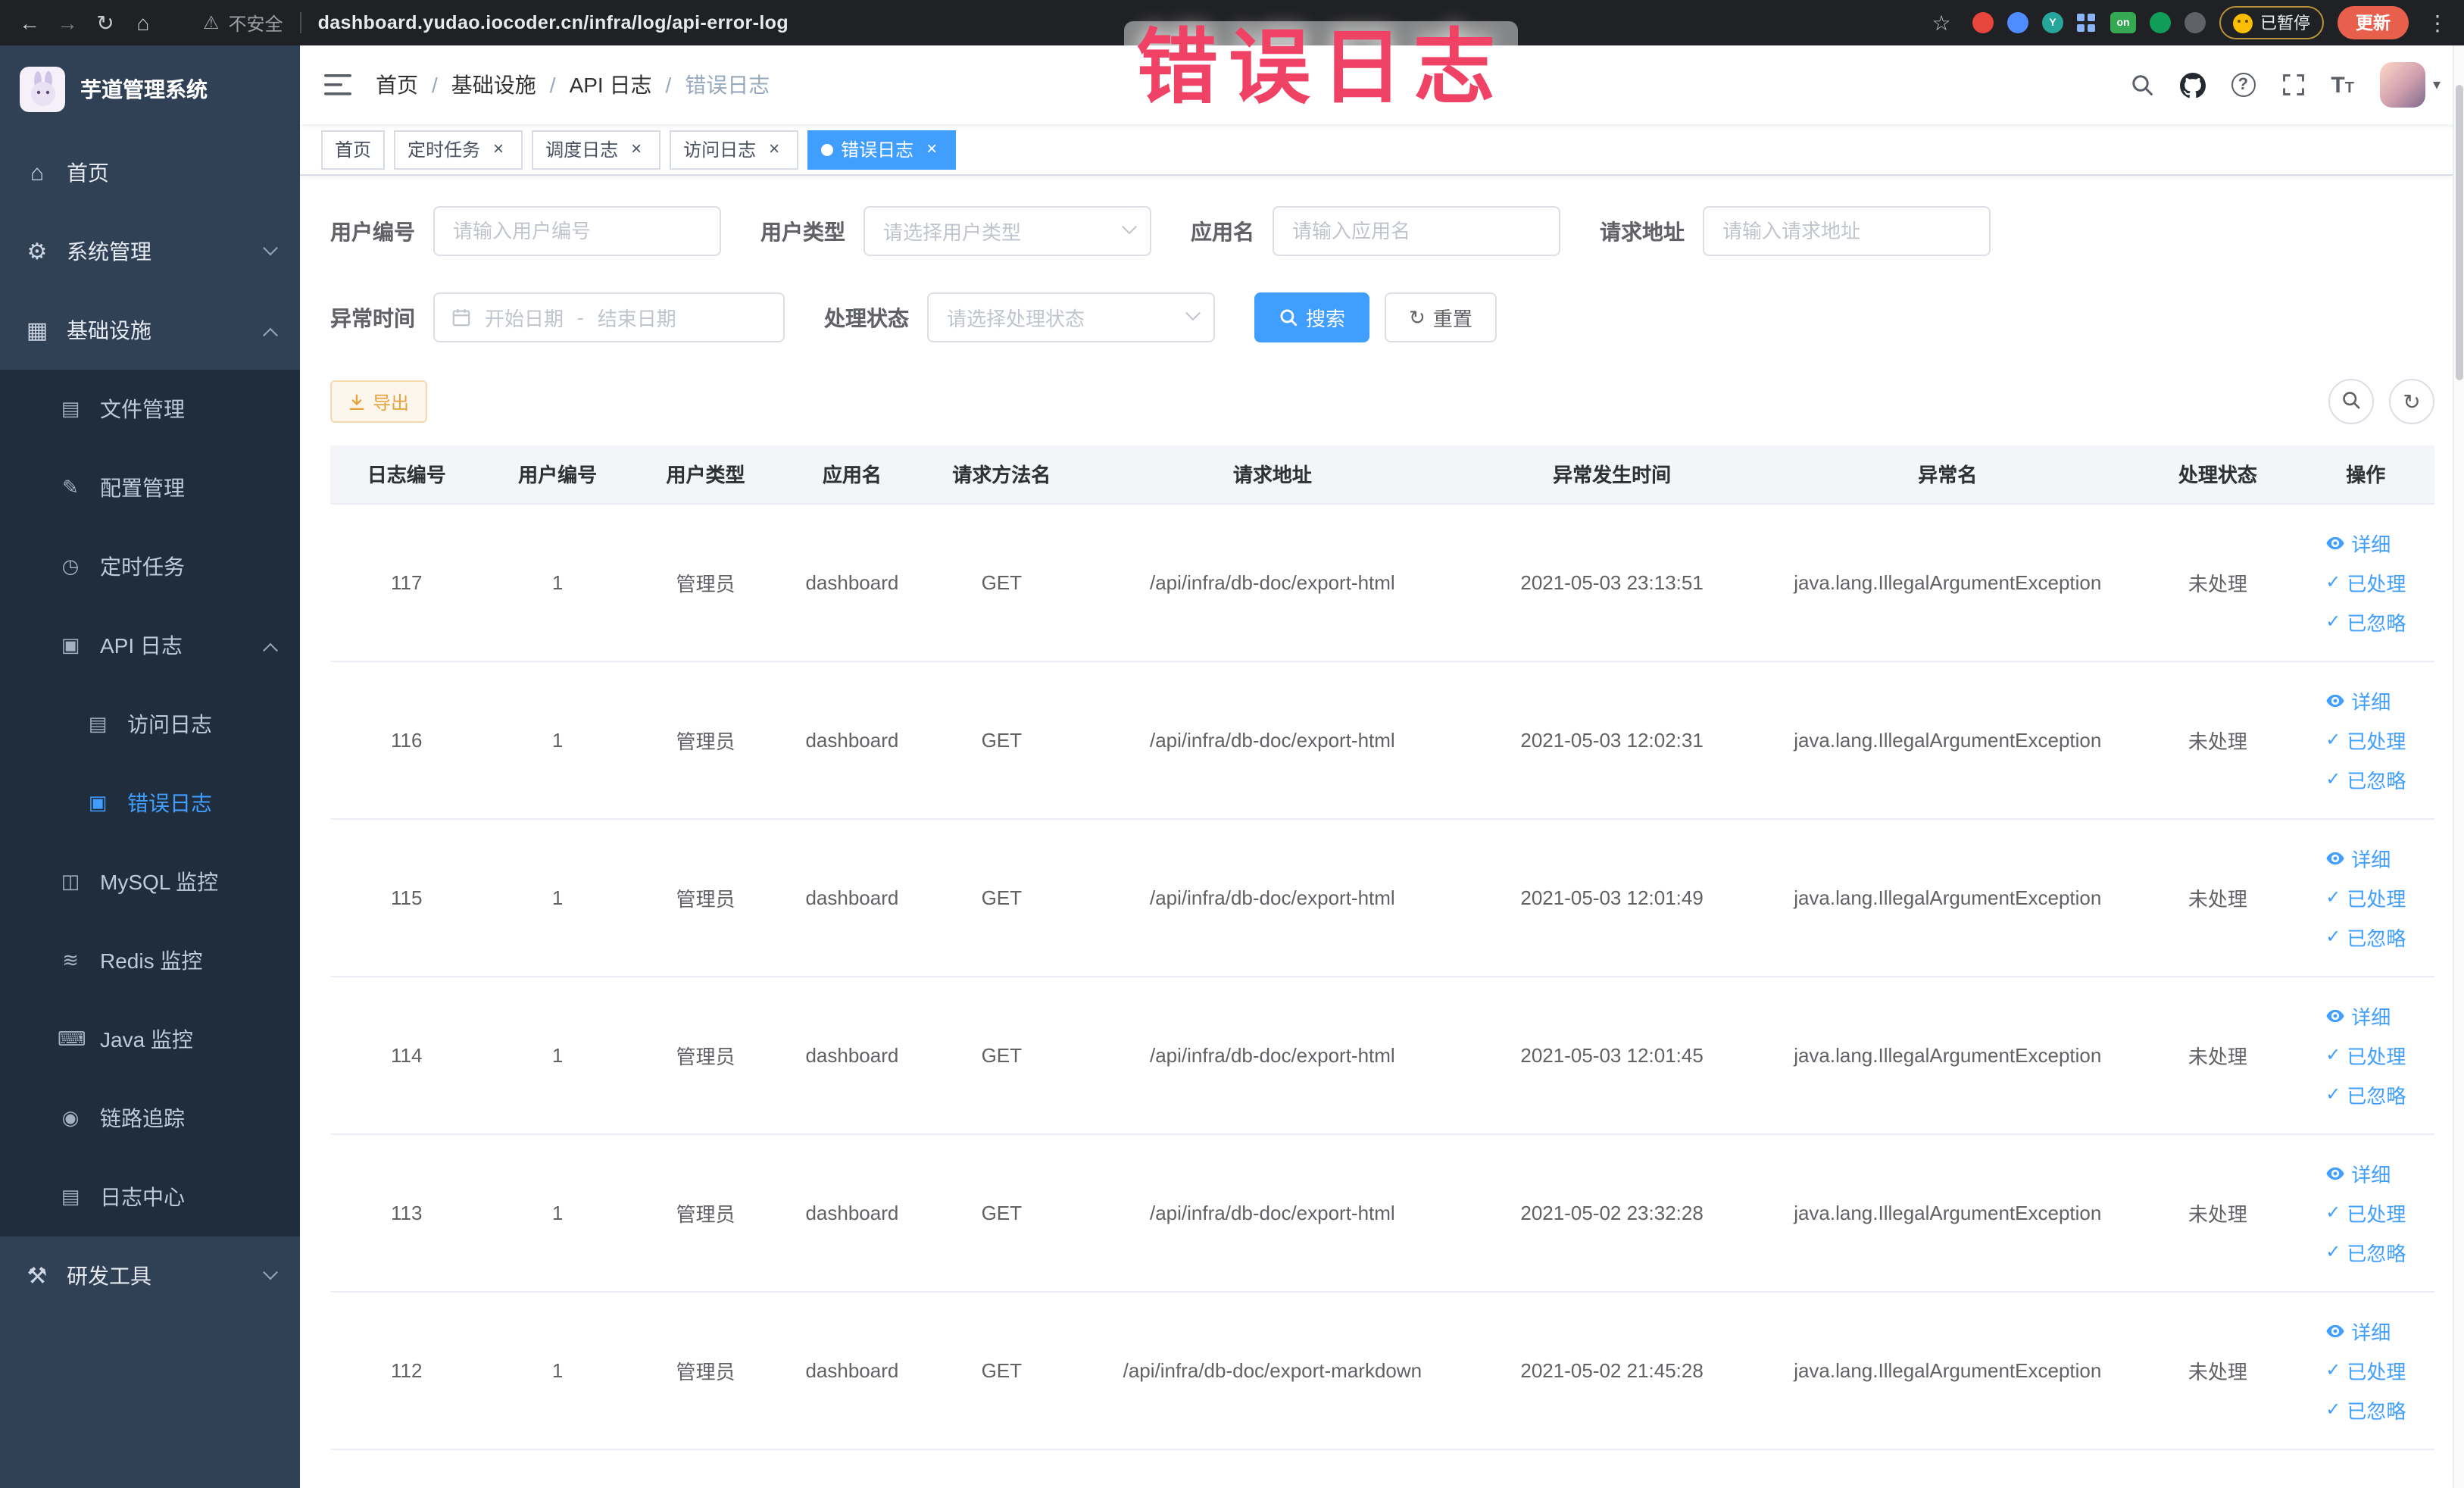 The width and height of the screenshot is (2464, 1488). What do you see at coordinates (243, 23) in the screenshot?
I see `site-security-indicator: ⚠ 不安全` at bounding box center [243, 23].